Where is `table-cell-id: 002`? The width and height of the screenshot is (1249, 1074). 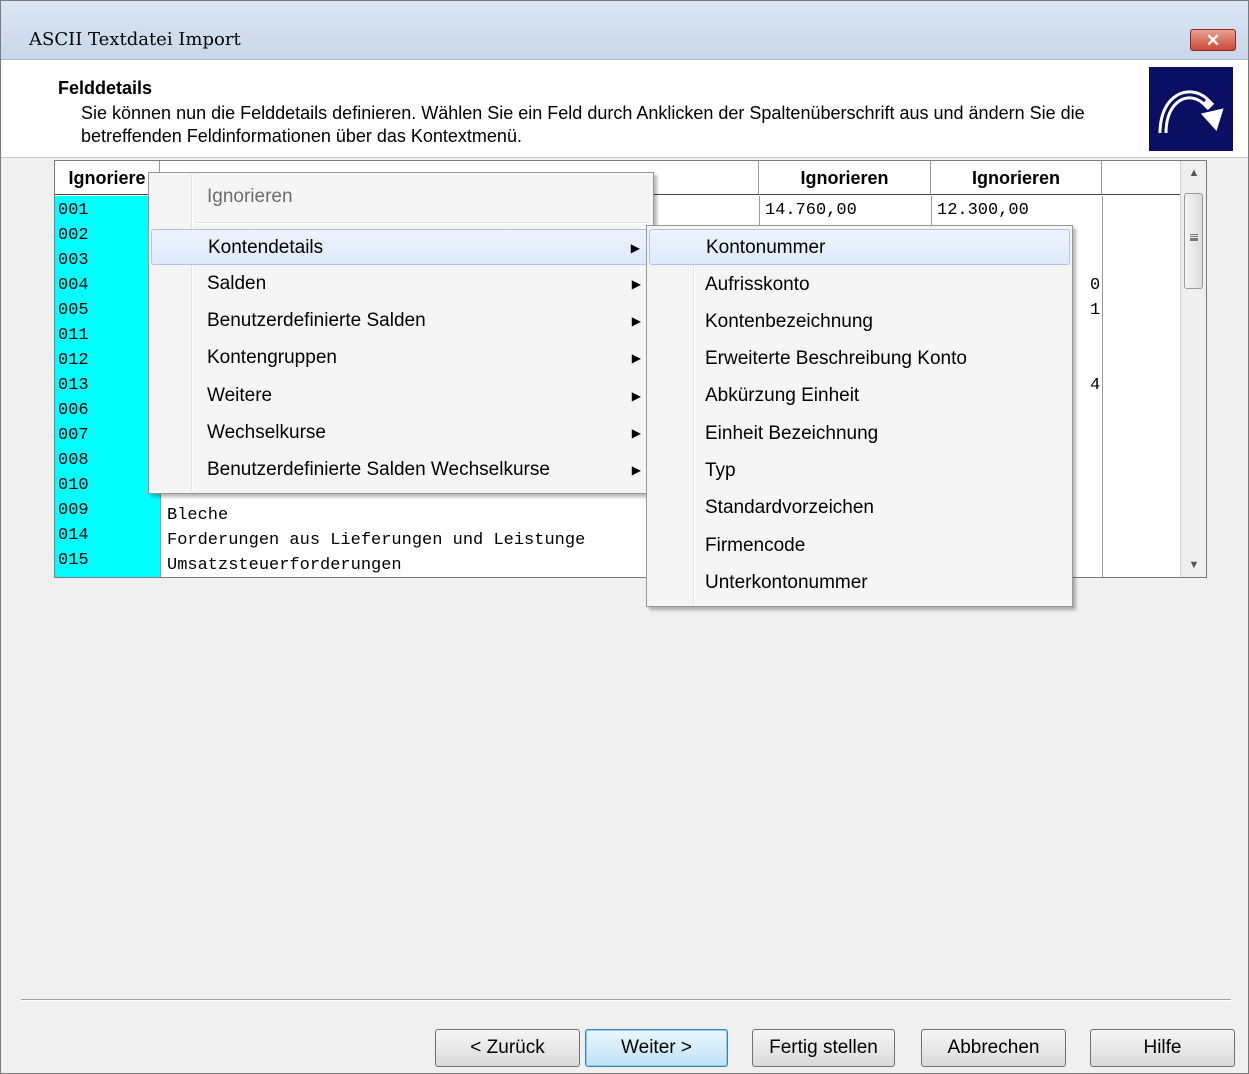
table-cell-id: 002 is located at coordinates (73, 235).